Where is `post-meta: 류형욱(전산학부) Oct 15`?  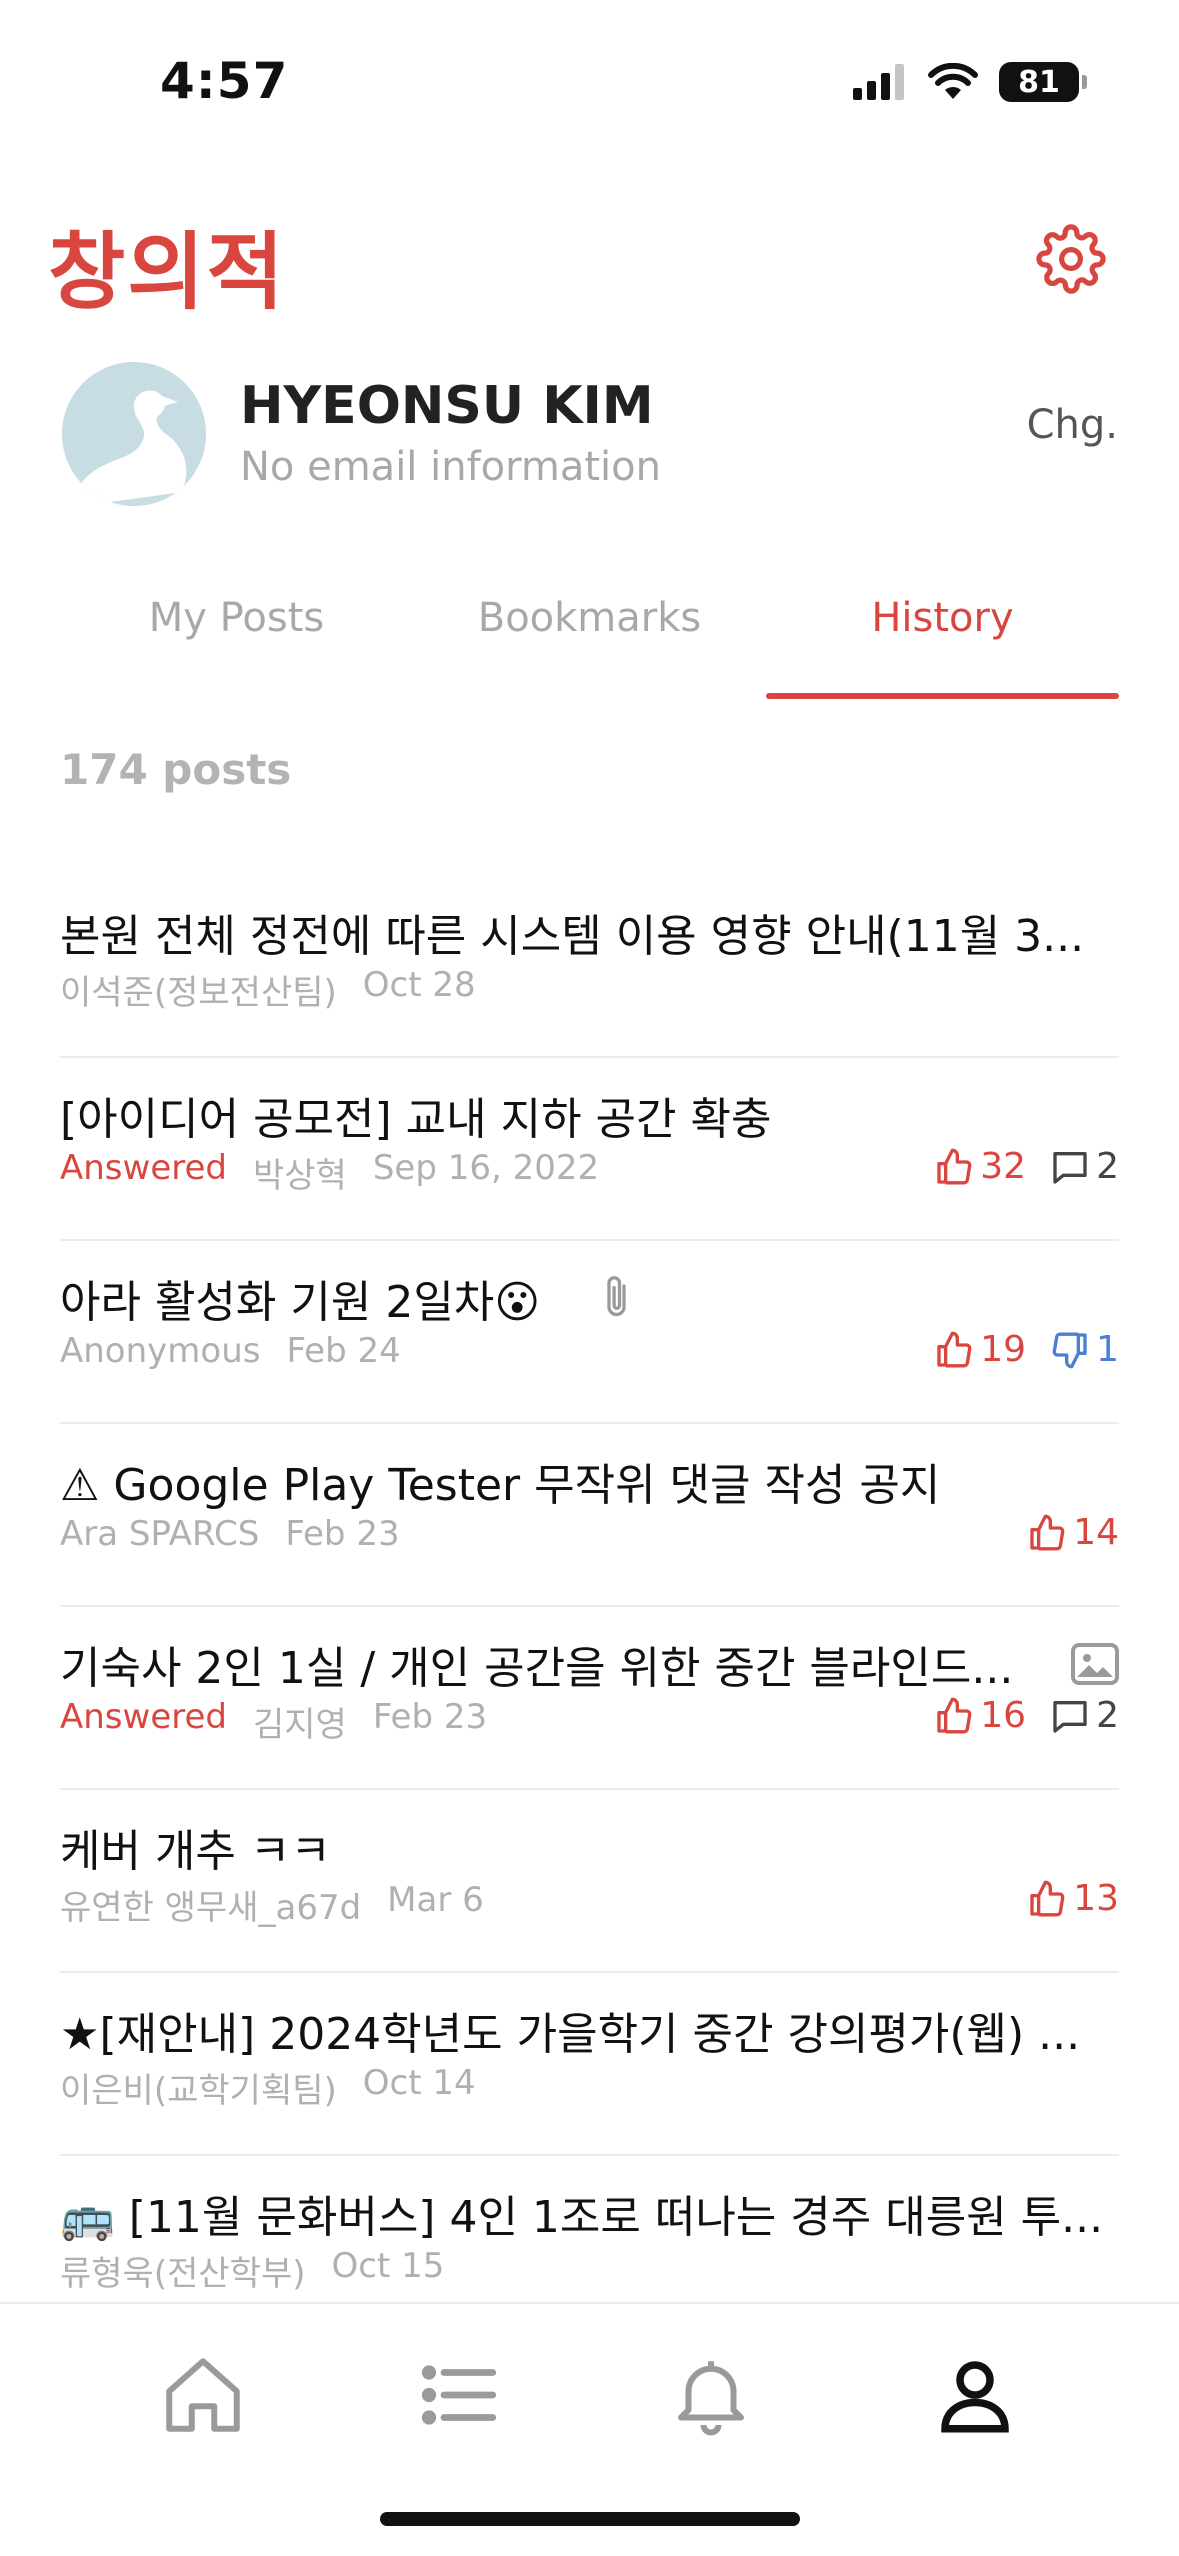 post-meta: 류형욱(전산학부) Oct 15 is located at coordinates (252, 2270).